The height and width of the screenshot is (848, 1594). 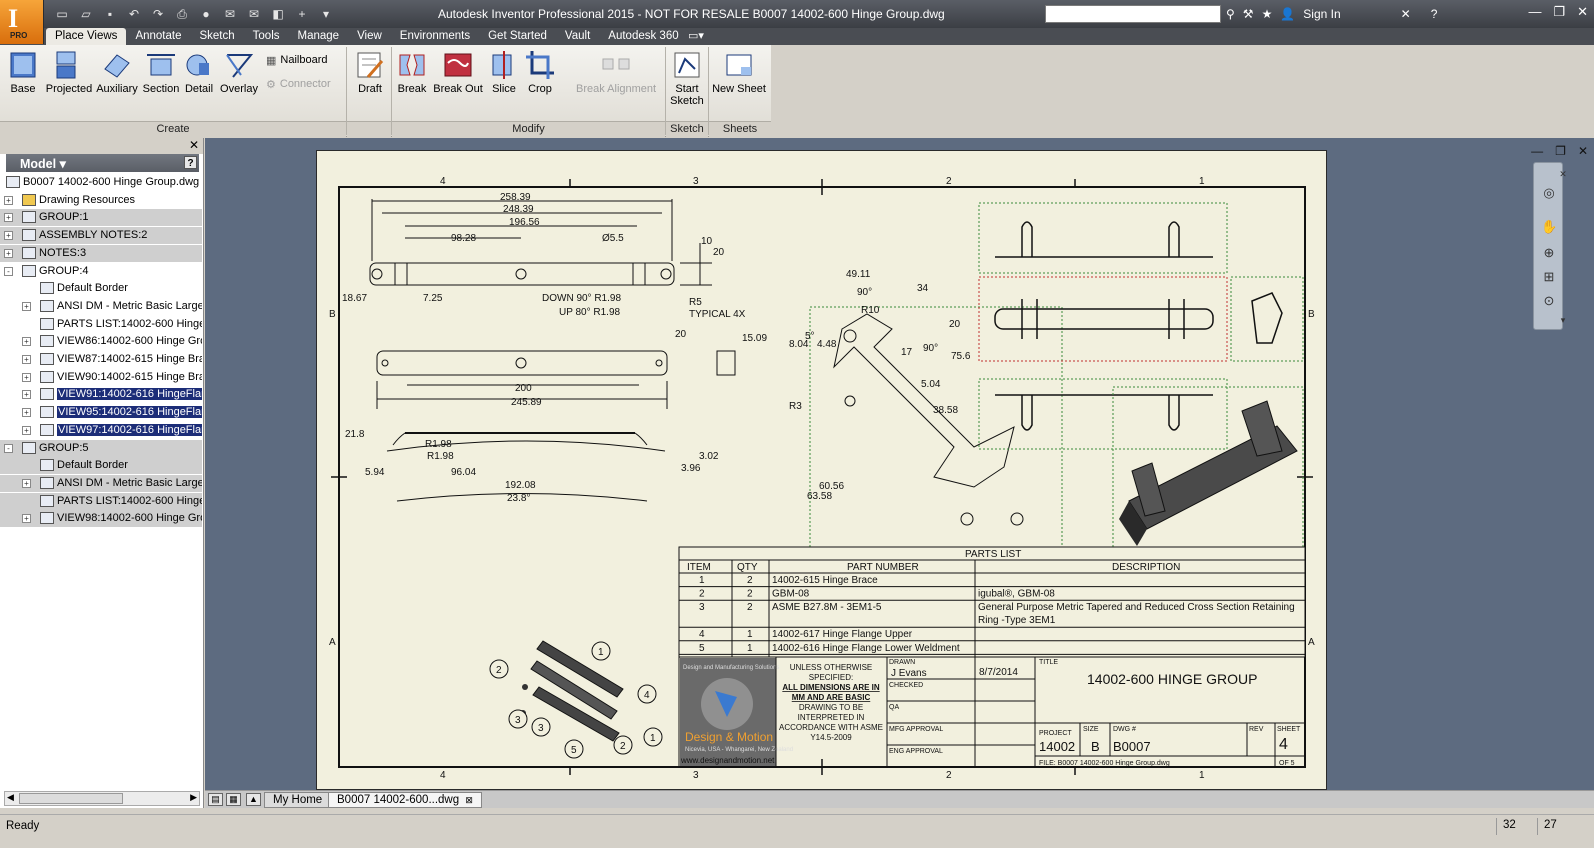 What do you see at coordinates (1583, 151) in the screenshot?
I see `doc-close-icon: ✕` at bounding box center [1583, 151].